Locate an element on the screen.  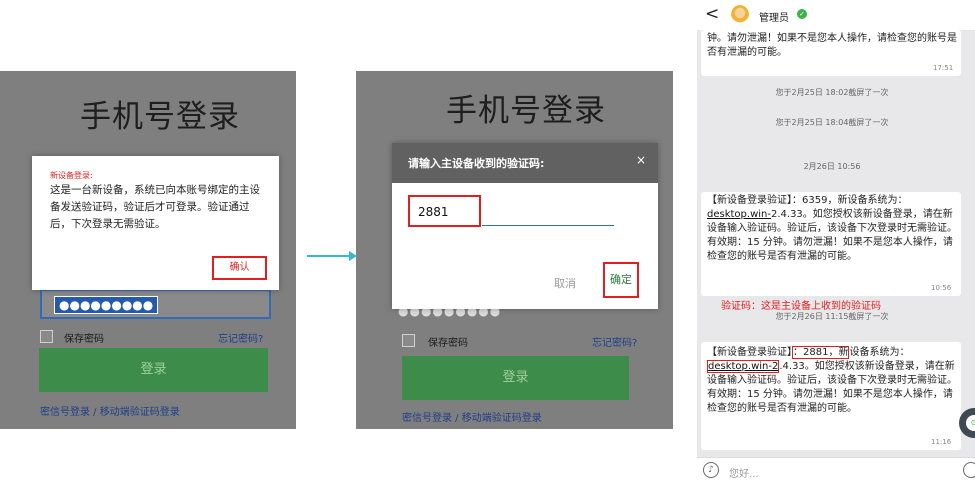
chat-message: 钟。请勿泄漏！如果不是您本人操作，请检查您的账号是否有泄漏的可能。 17:51 is located at coordinates (831, 53).